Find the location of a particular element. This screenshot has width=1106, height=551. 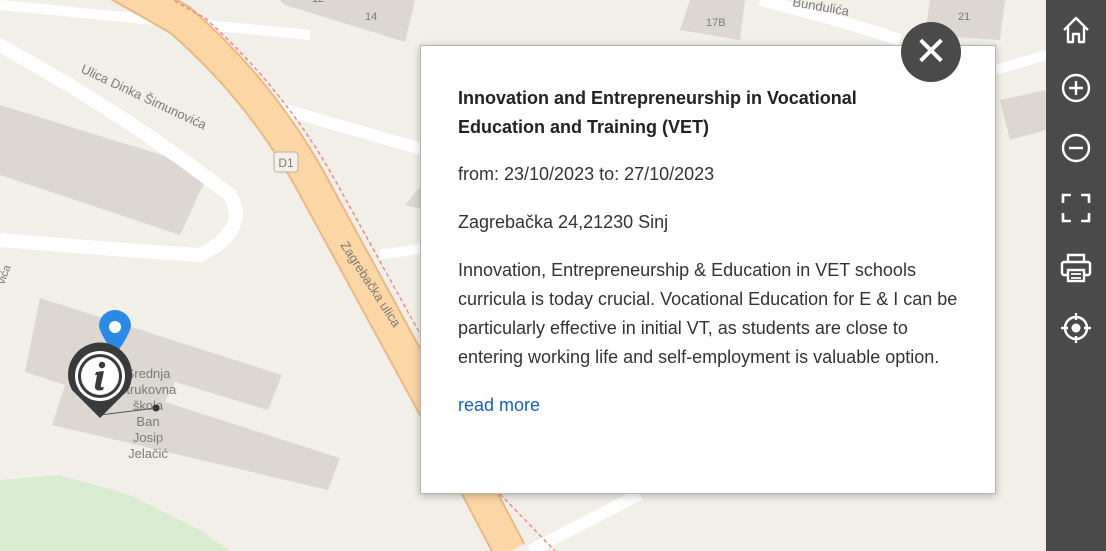

zoom-out-button is located at coordinates (1076, 148).